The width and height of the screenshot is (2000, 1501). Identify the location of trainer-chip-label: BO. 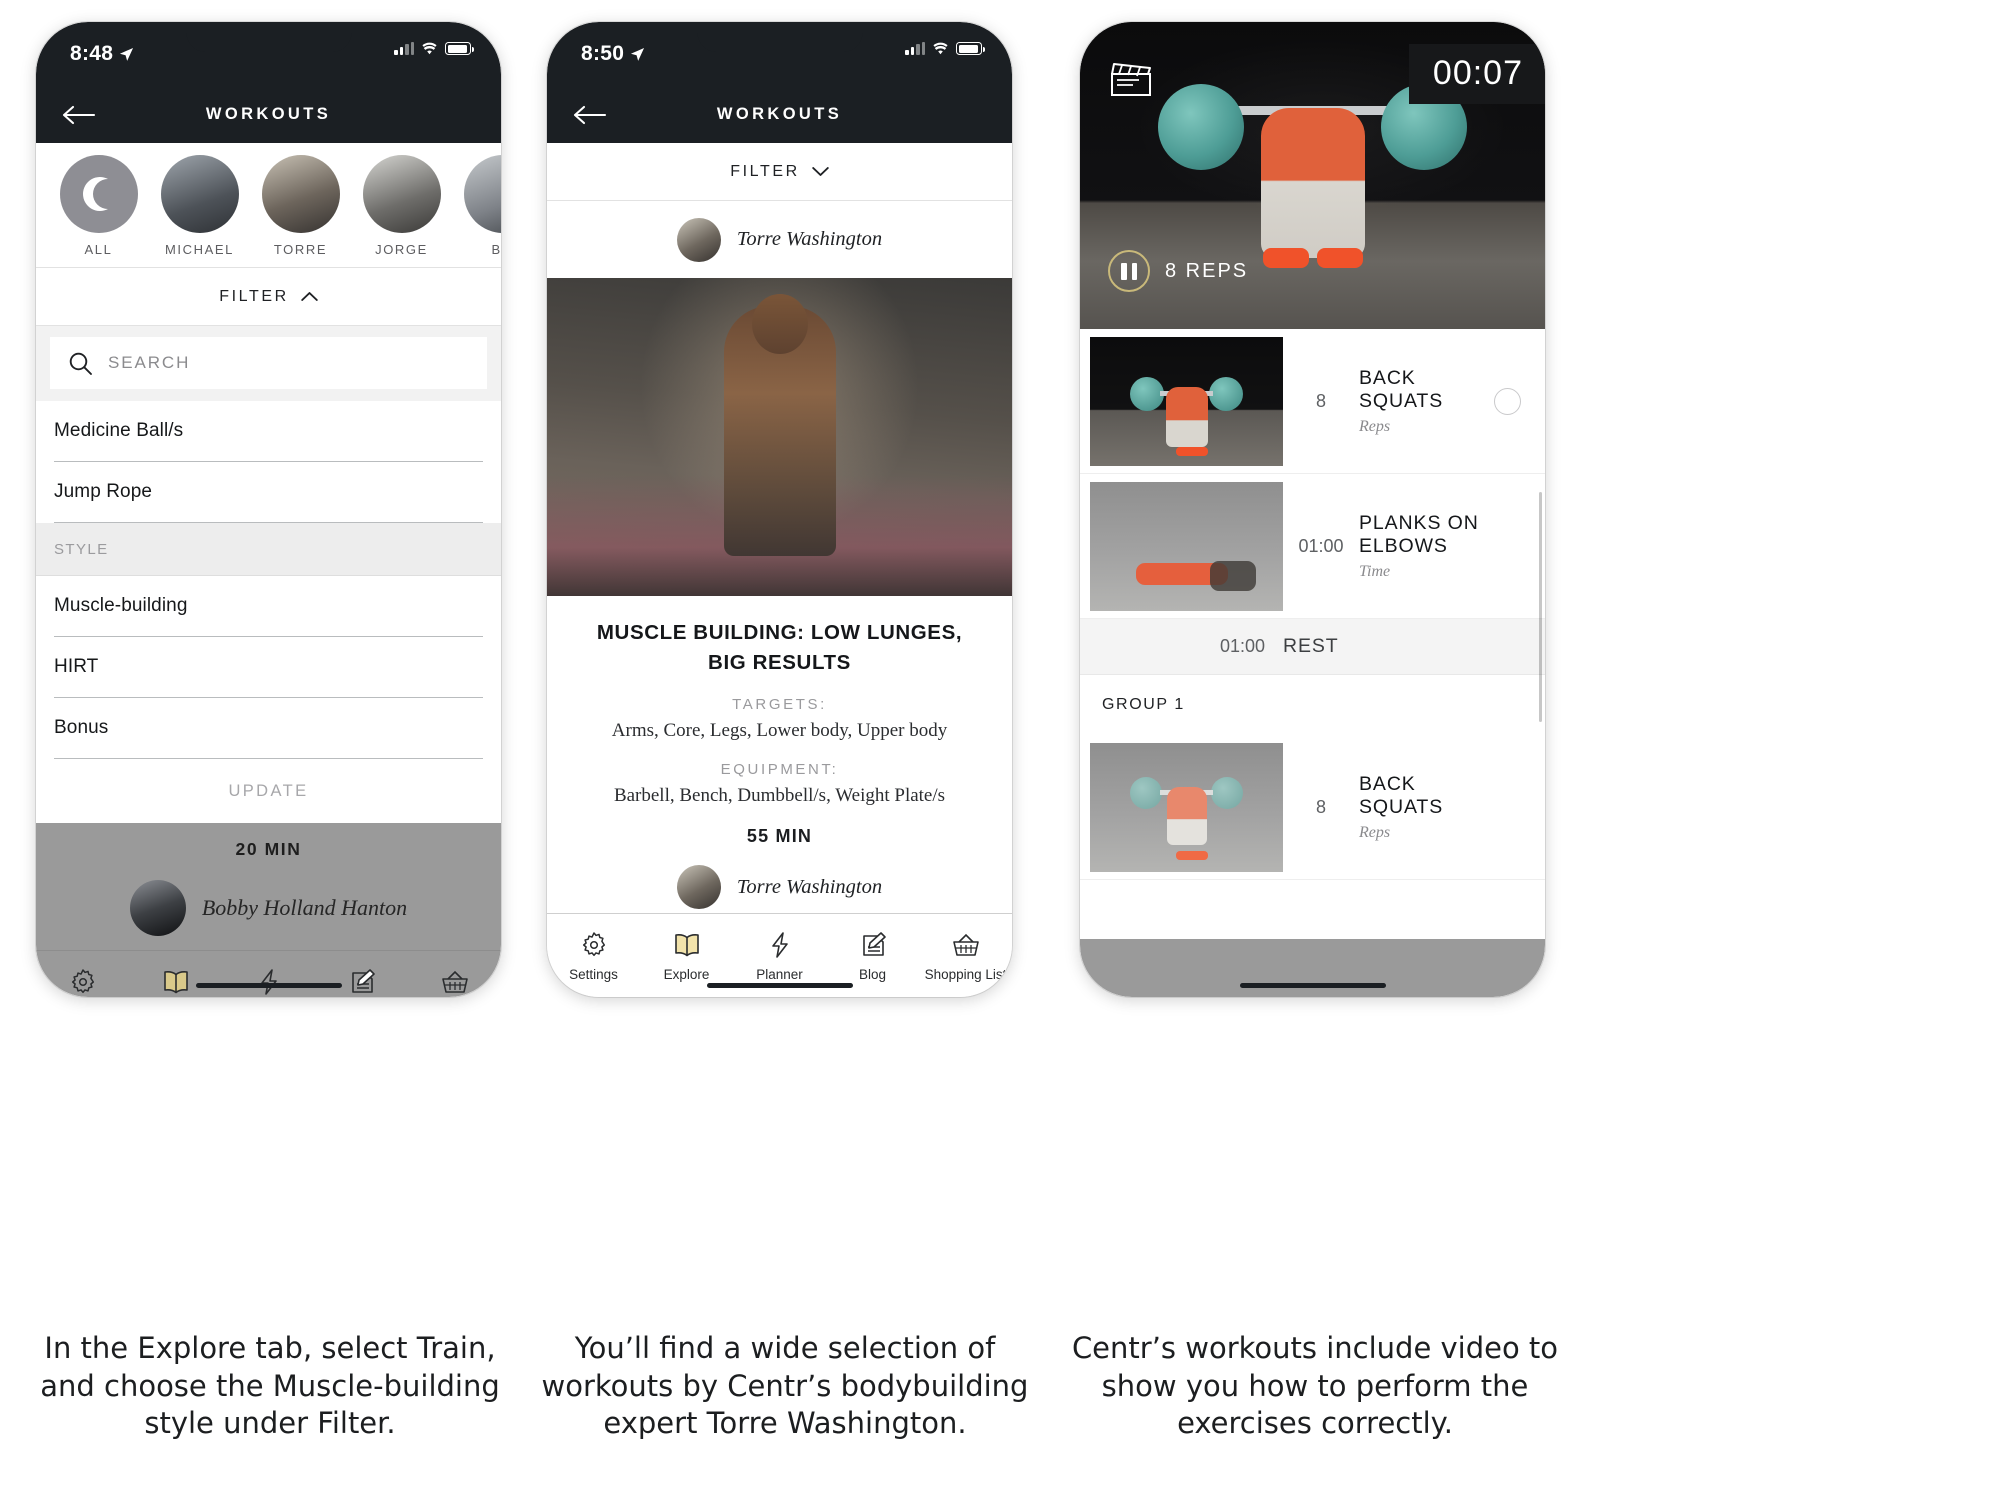
(496, 249).